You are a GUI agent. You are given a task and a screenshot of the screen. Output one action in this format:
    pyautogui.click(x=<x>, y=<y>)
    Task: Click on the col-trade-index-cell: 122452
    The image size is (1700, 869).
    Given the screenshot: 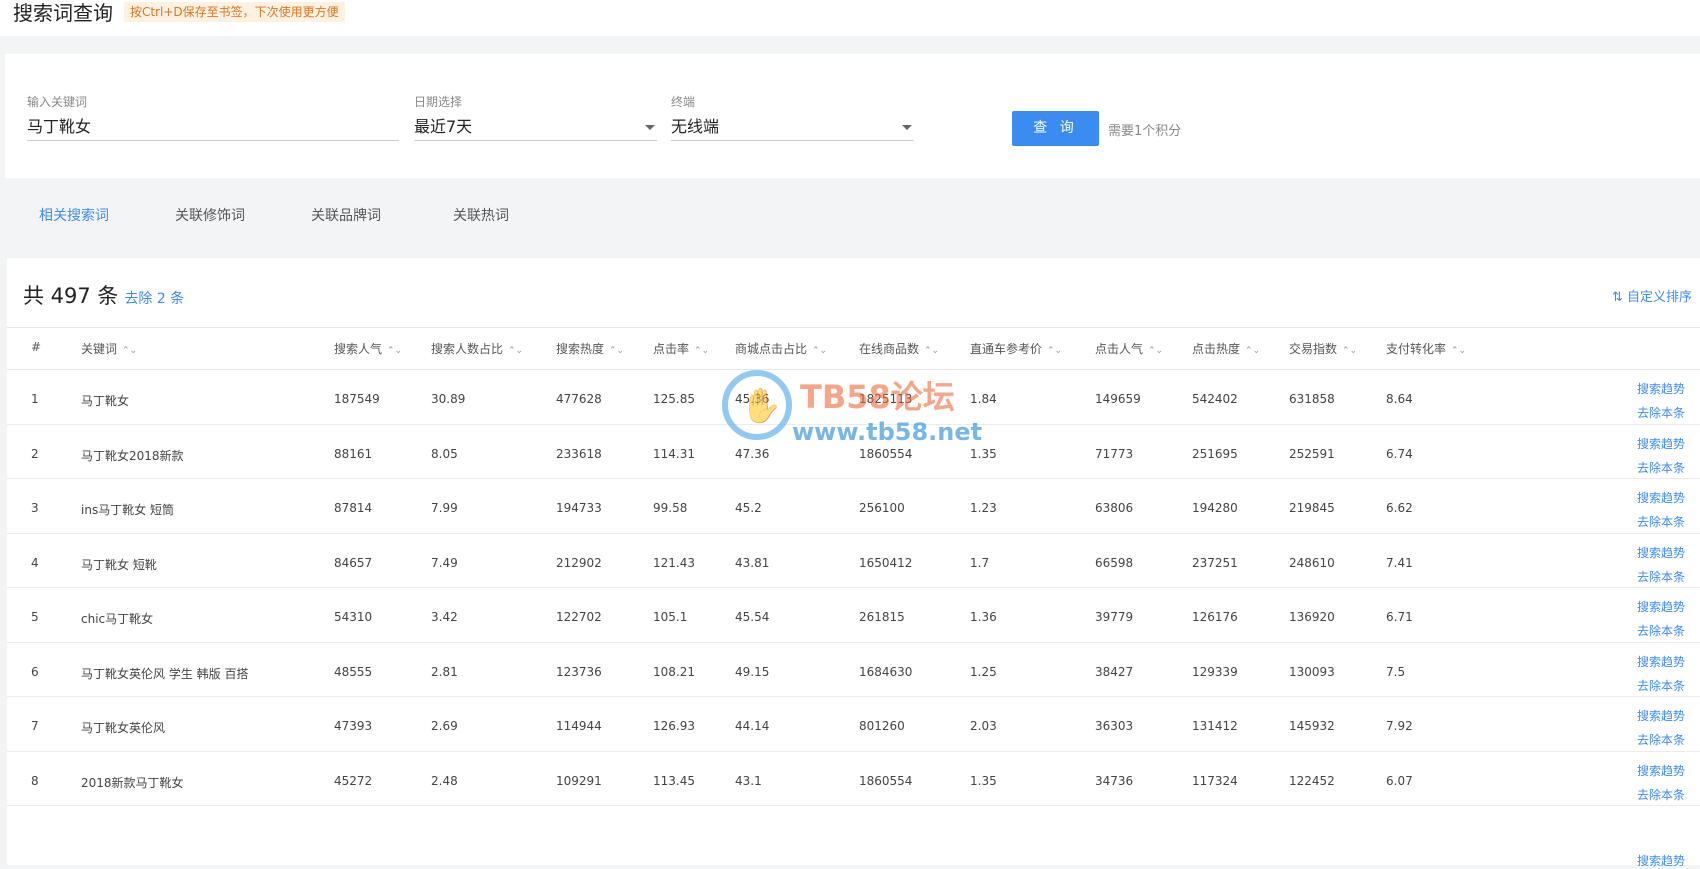 What is the action you would take?
    pyautogui.click(x=1312, y=780)
    